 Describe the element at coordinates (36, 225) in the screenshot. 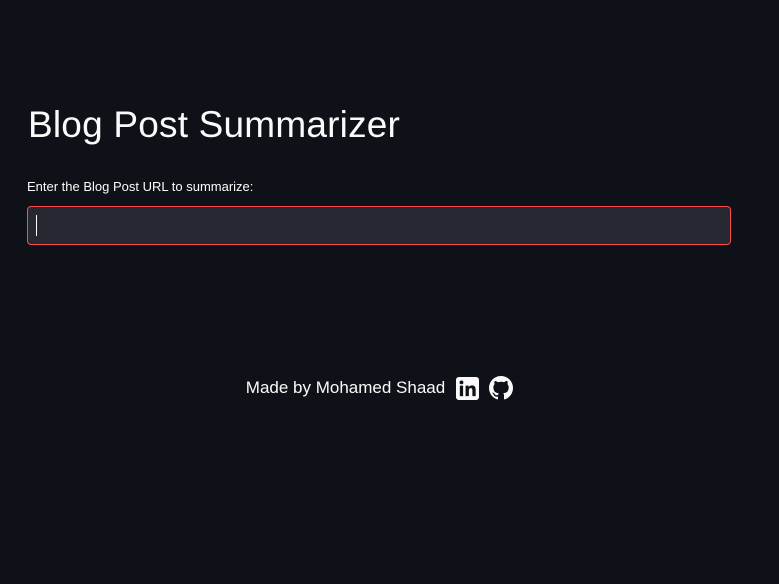

I see `text-caret` at that location.